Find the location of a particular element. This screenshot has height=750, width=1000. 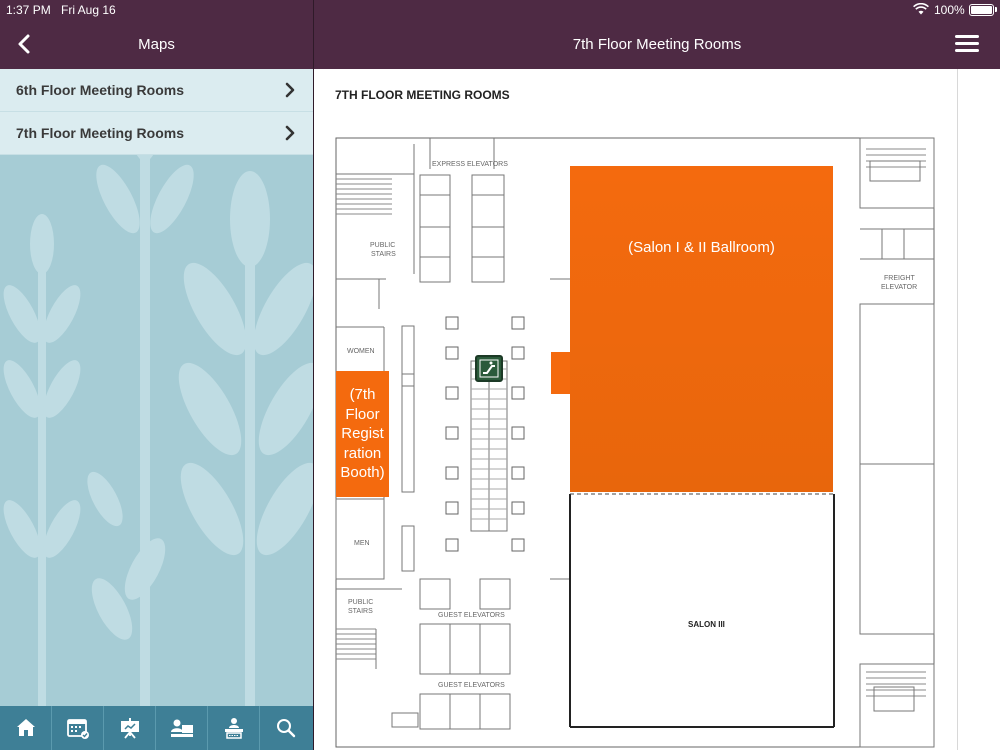

map-label-freight-2: ELEVATOR is located at coordinates (899, 287).